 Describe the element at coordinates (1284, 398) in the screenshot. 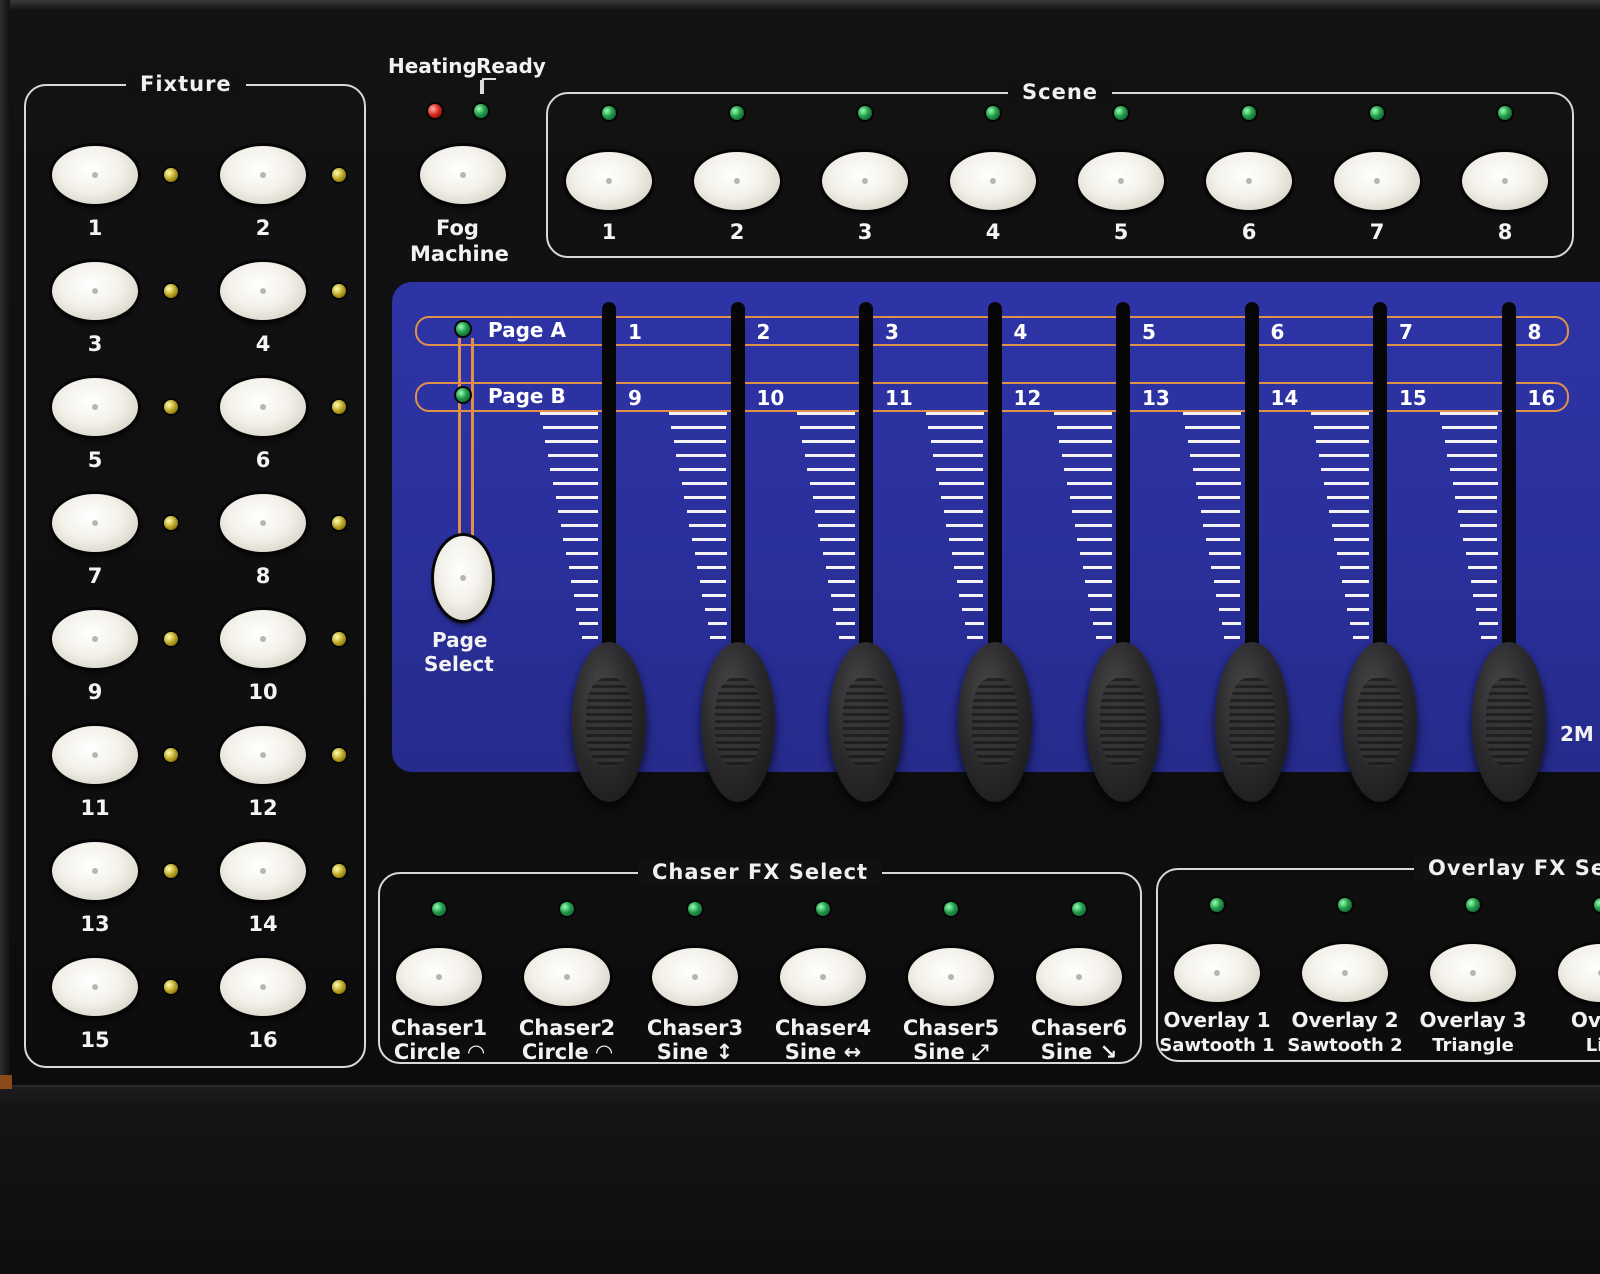

I see `page-b-channel-label: 14` at that location.